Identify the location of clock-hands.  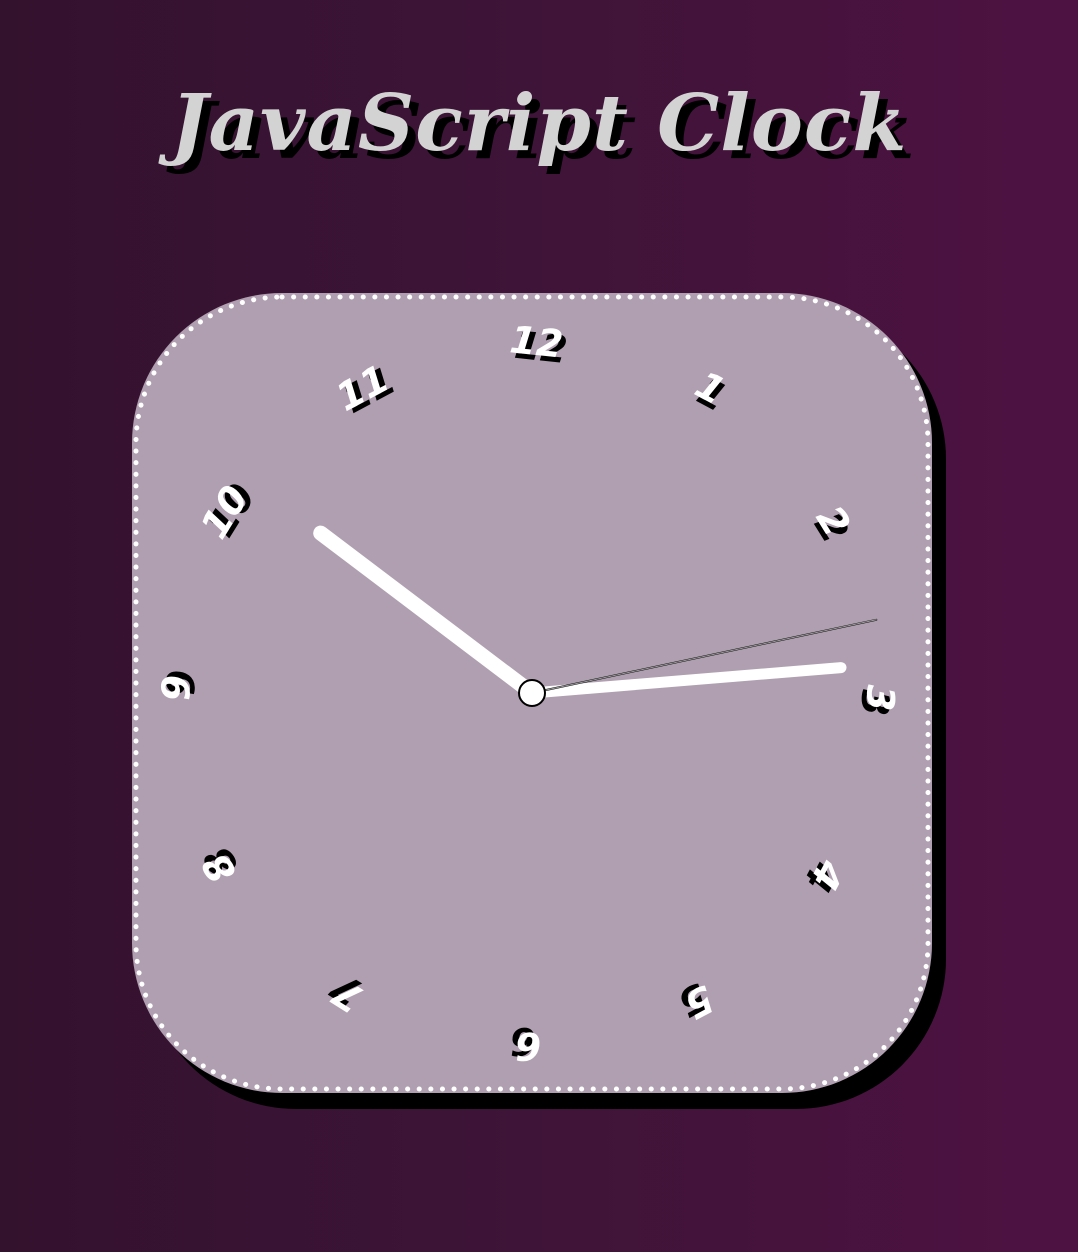
(595, 616).